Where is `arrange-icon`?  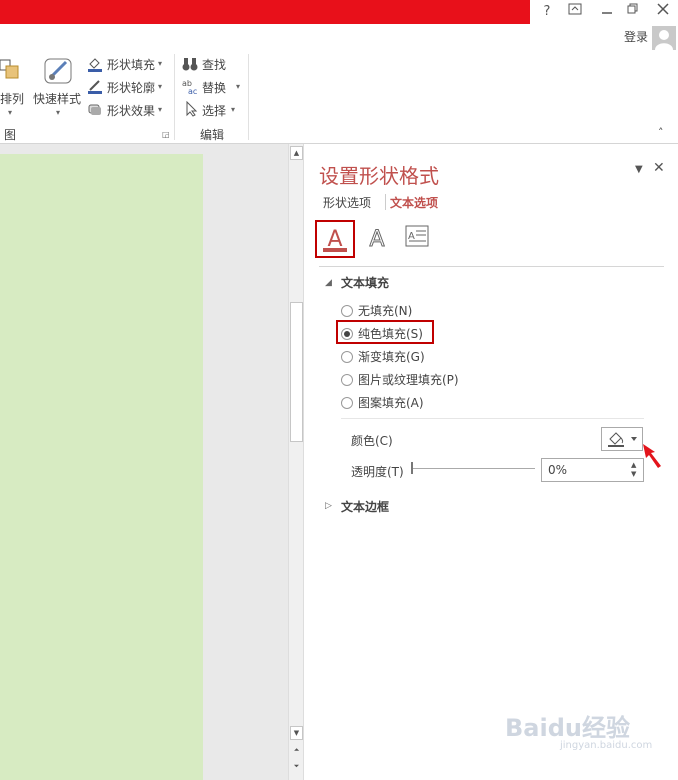
arrange-icon is located at coordinates (11, 69).